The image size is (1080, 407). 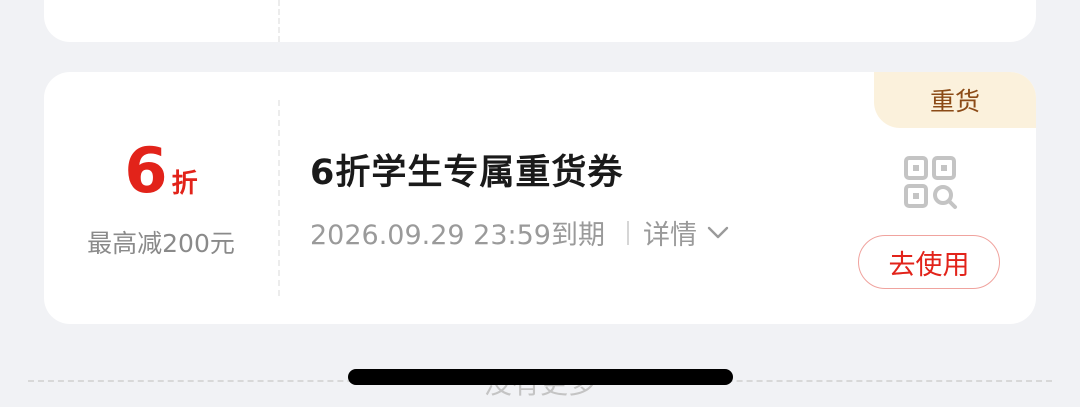 What do you see at coordinates (184, 184) in the screenshot?
I see `discount-unit: 折` at bounding box center [184, 184].